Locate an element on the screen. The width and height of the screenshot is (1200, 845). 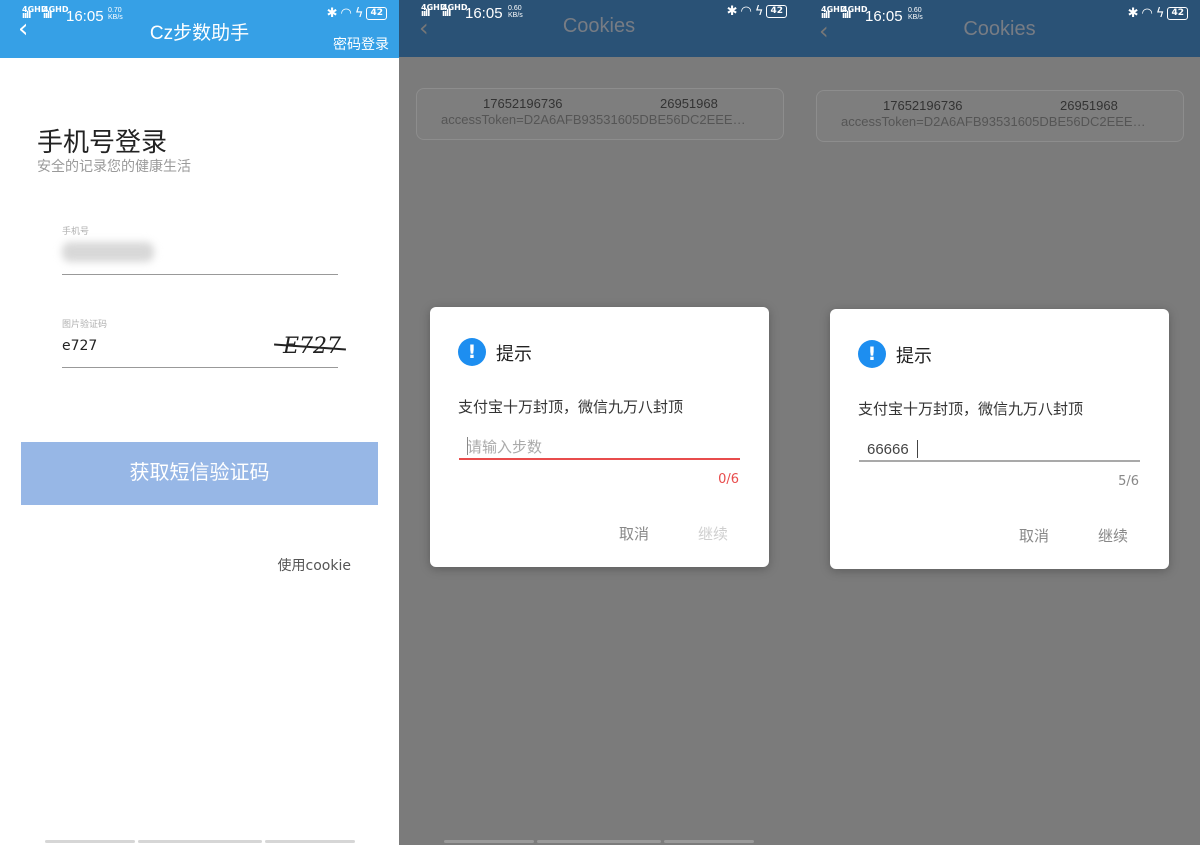
phone-underline is located at coordinates (200, 274).